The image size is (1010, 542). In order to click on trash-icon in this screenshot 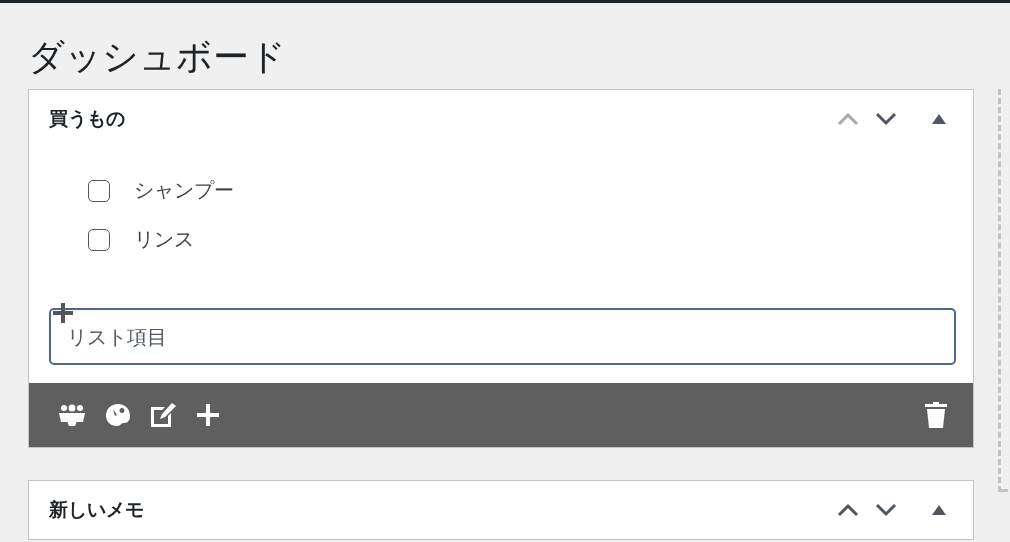, I will do `click(936, 415)`.